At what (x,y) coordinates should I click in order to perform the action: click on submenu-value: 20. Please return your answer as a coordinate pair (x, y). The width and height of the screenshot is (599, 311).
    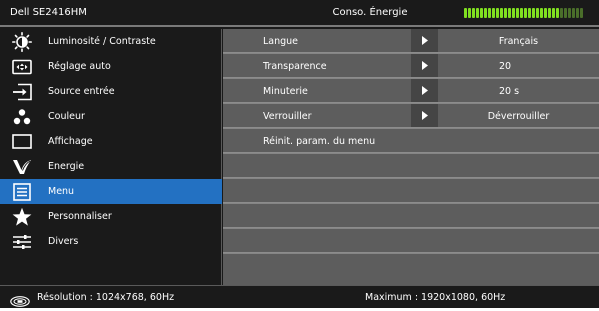
    Looking at the image, I should click on (505, 66).